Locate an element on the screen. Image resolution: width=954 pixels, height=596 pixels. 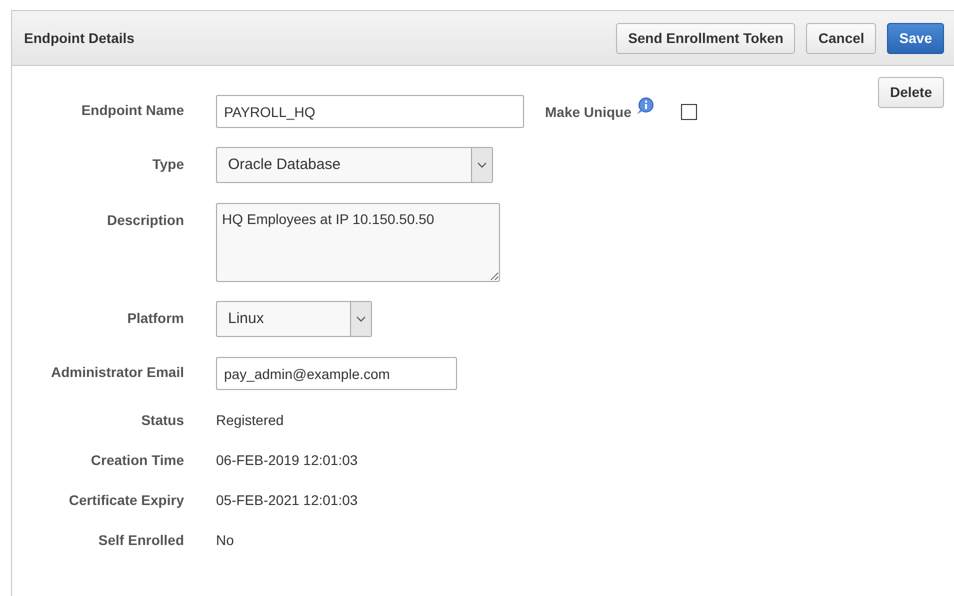
field-value: 06-FEB-2019 12:01:03 is located at coordinates (287, 460).